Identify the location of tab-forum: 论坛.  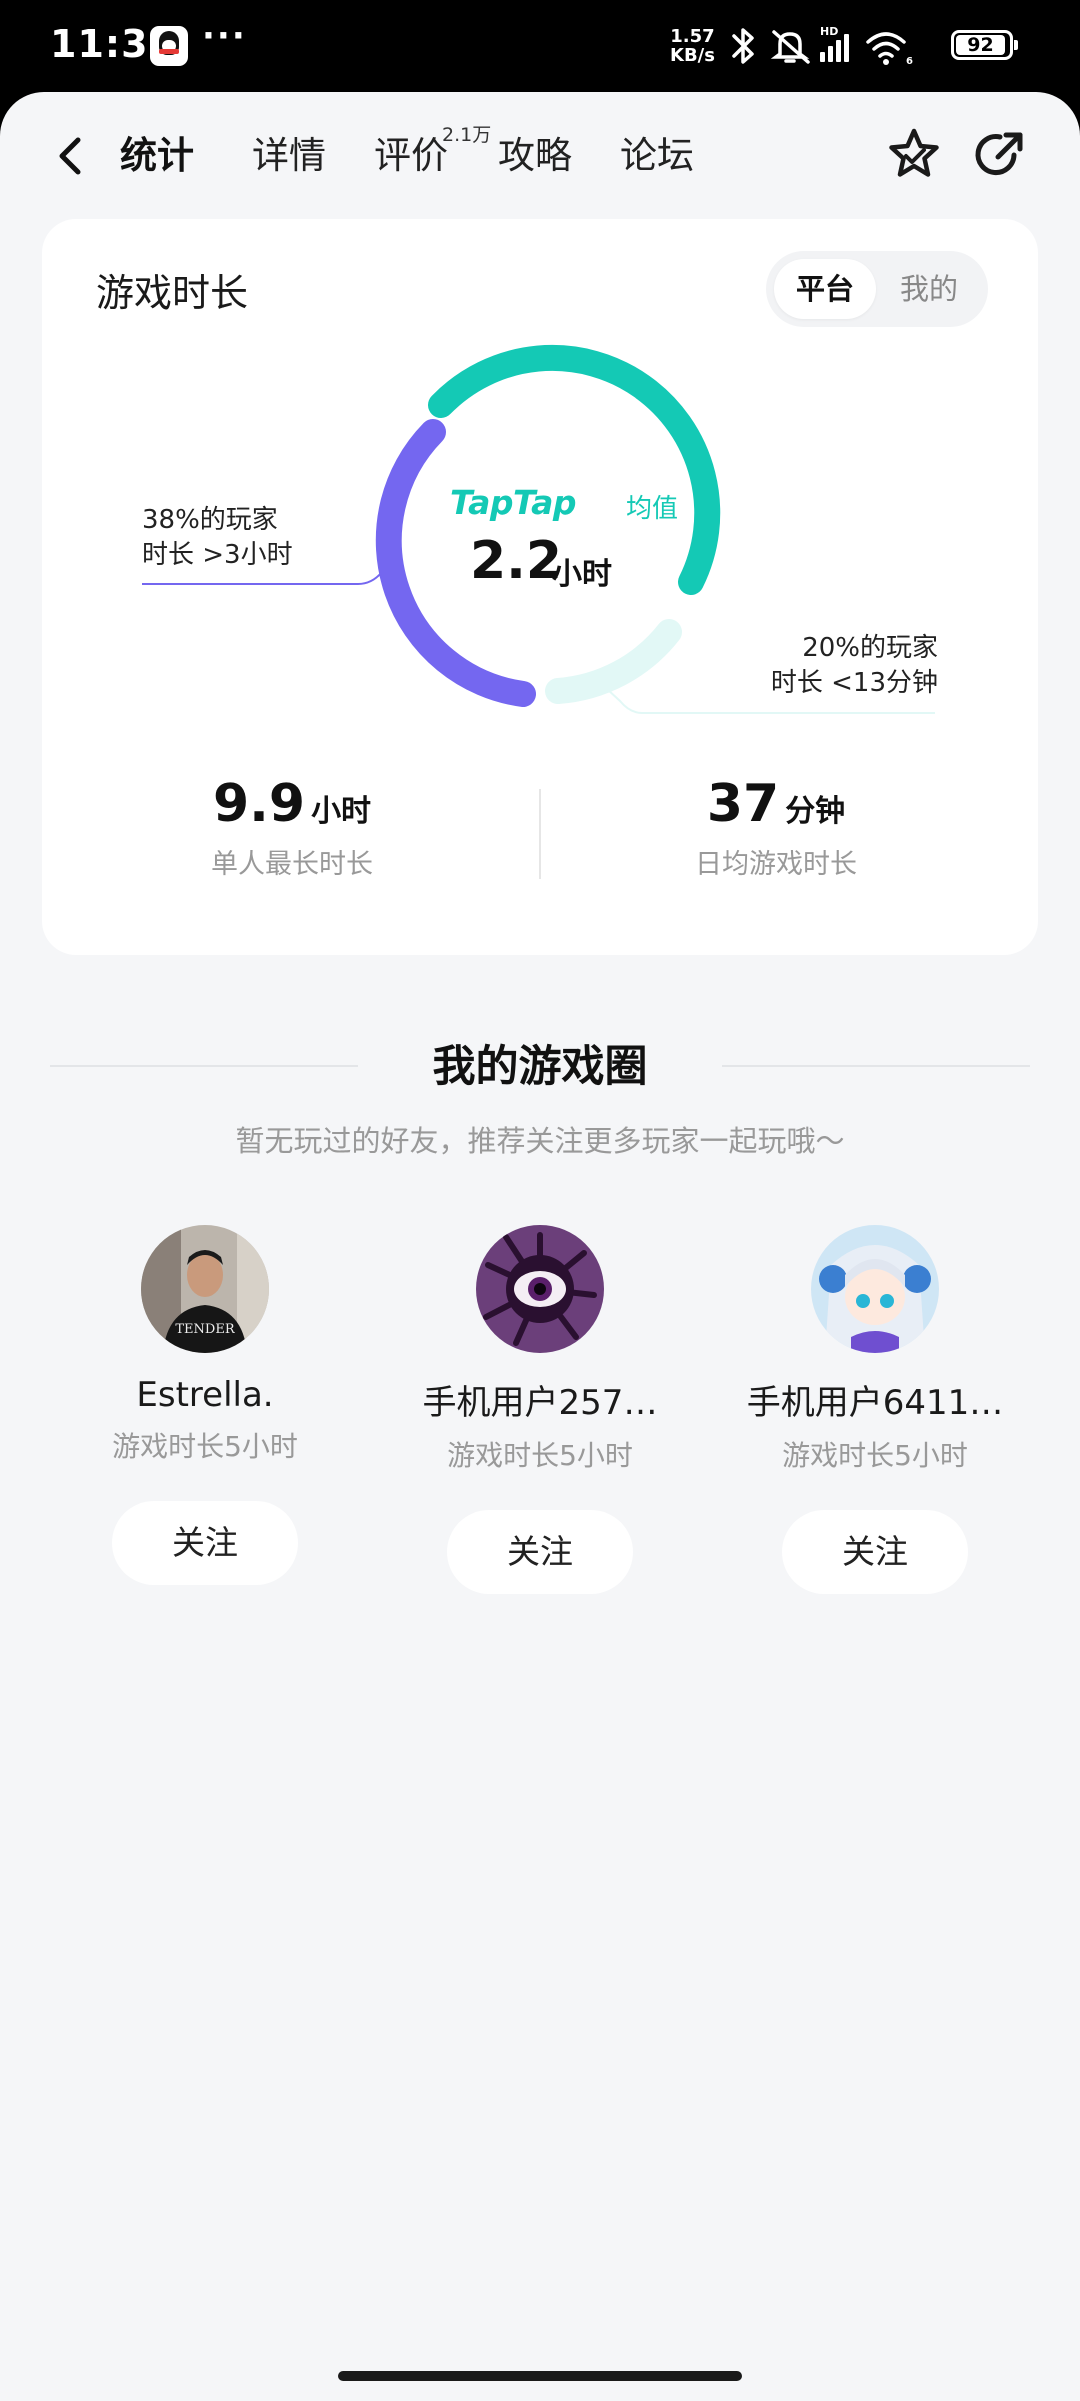
(657, 156).